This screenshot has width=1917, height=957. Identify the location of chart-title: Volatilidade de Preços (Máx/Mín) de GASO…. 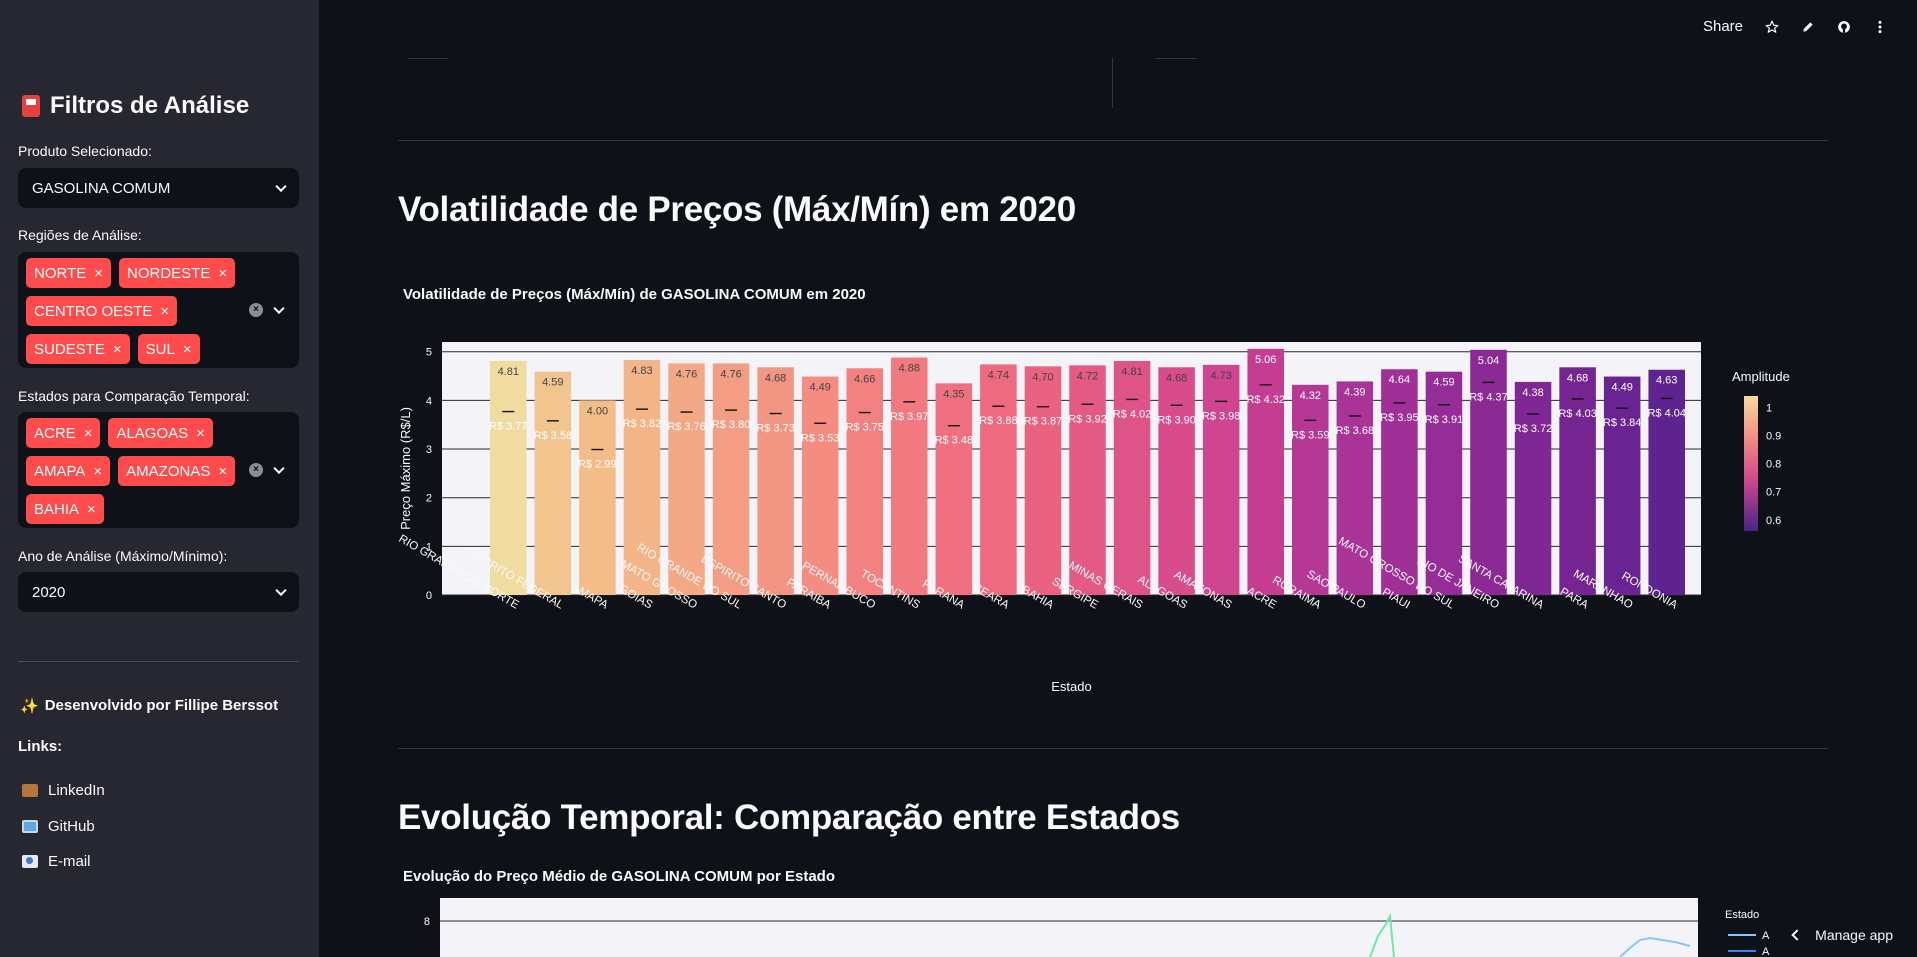
(634, 294).